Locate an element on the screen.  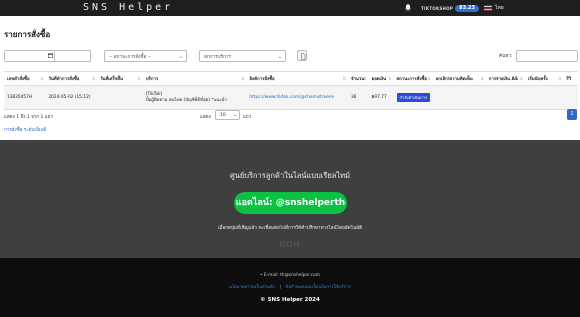
column-header-start-count: เริ่มนับครั้ง ⇅ is located at coordinates (544, 78).